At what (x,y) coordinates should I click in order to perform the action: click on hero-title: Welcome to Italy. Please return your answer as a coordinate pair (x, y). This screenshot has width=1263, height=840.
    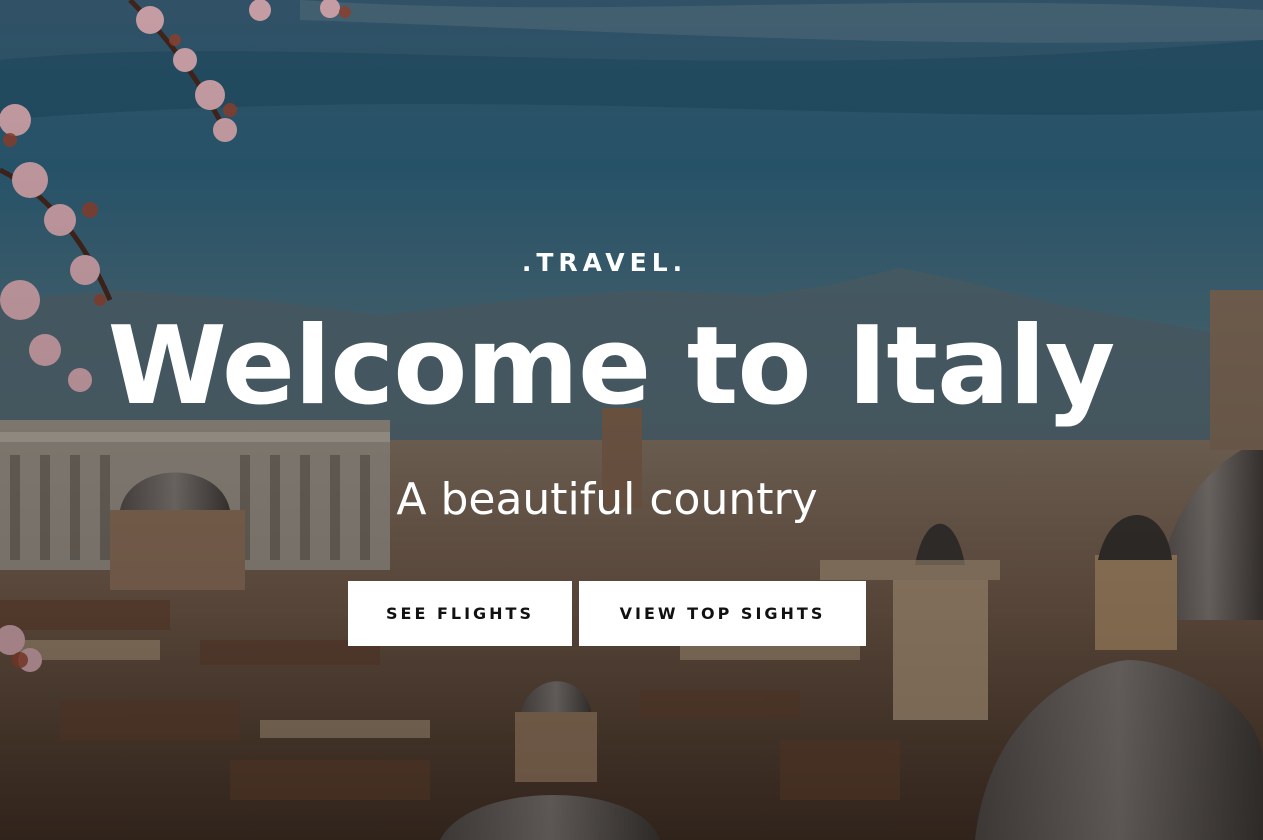
    Looking at the image, I should click on (611, 366).